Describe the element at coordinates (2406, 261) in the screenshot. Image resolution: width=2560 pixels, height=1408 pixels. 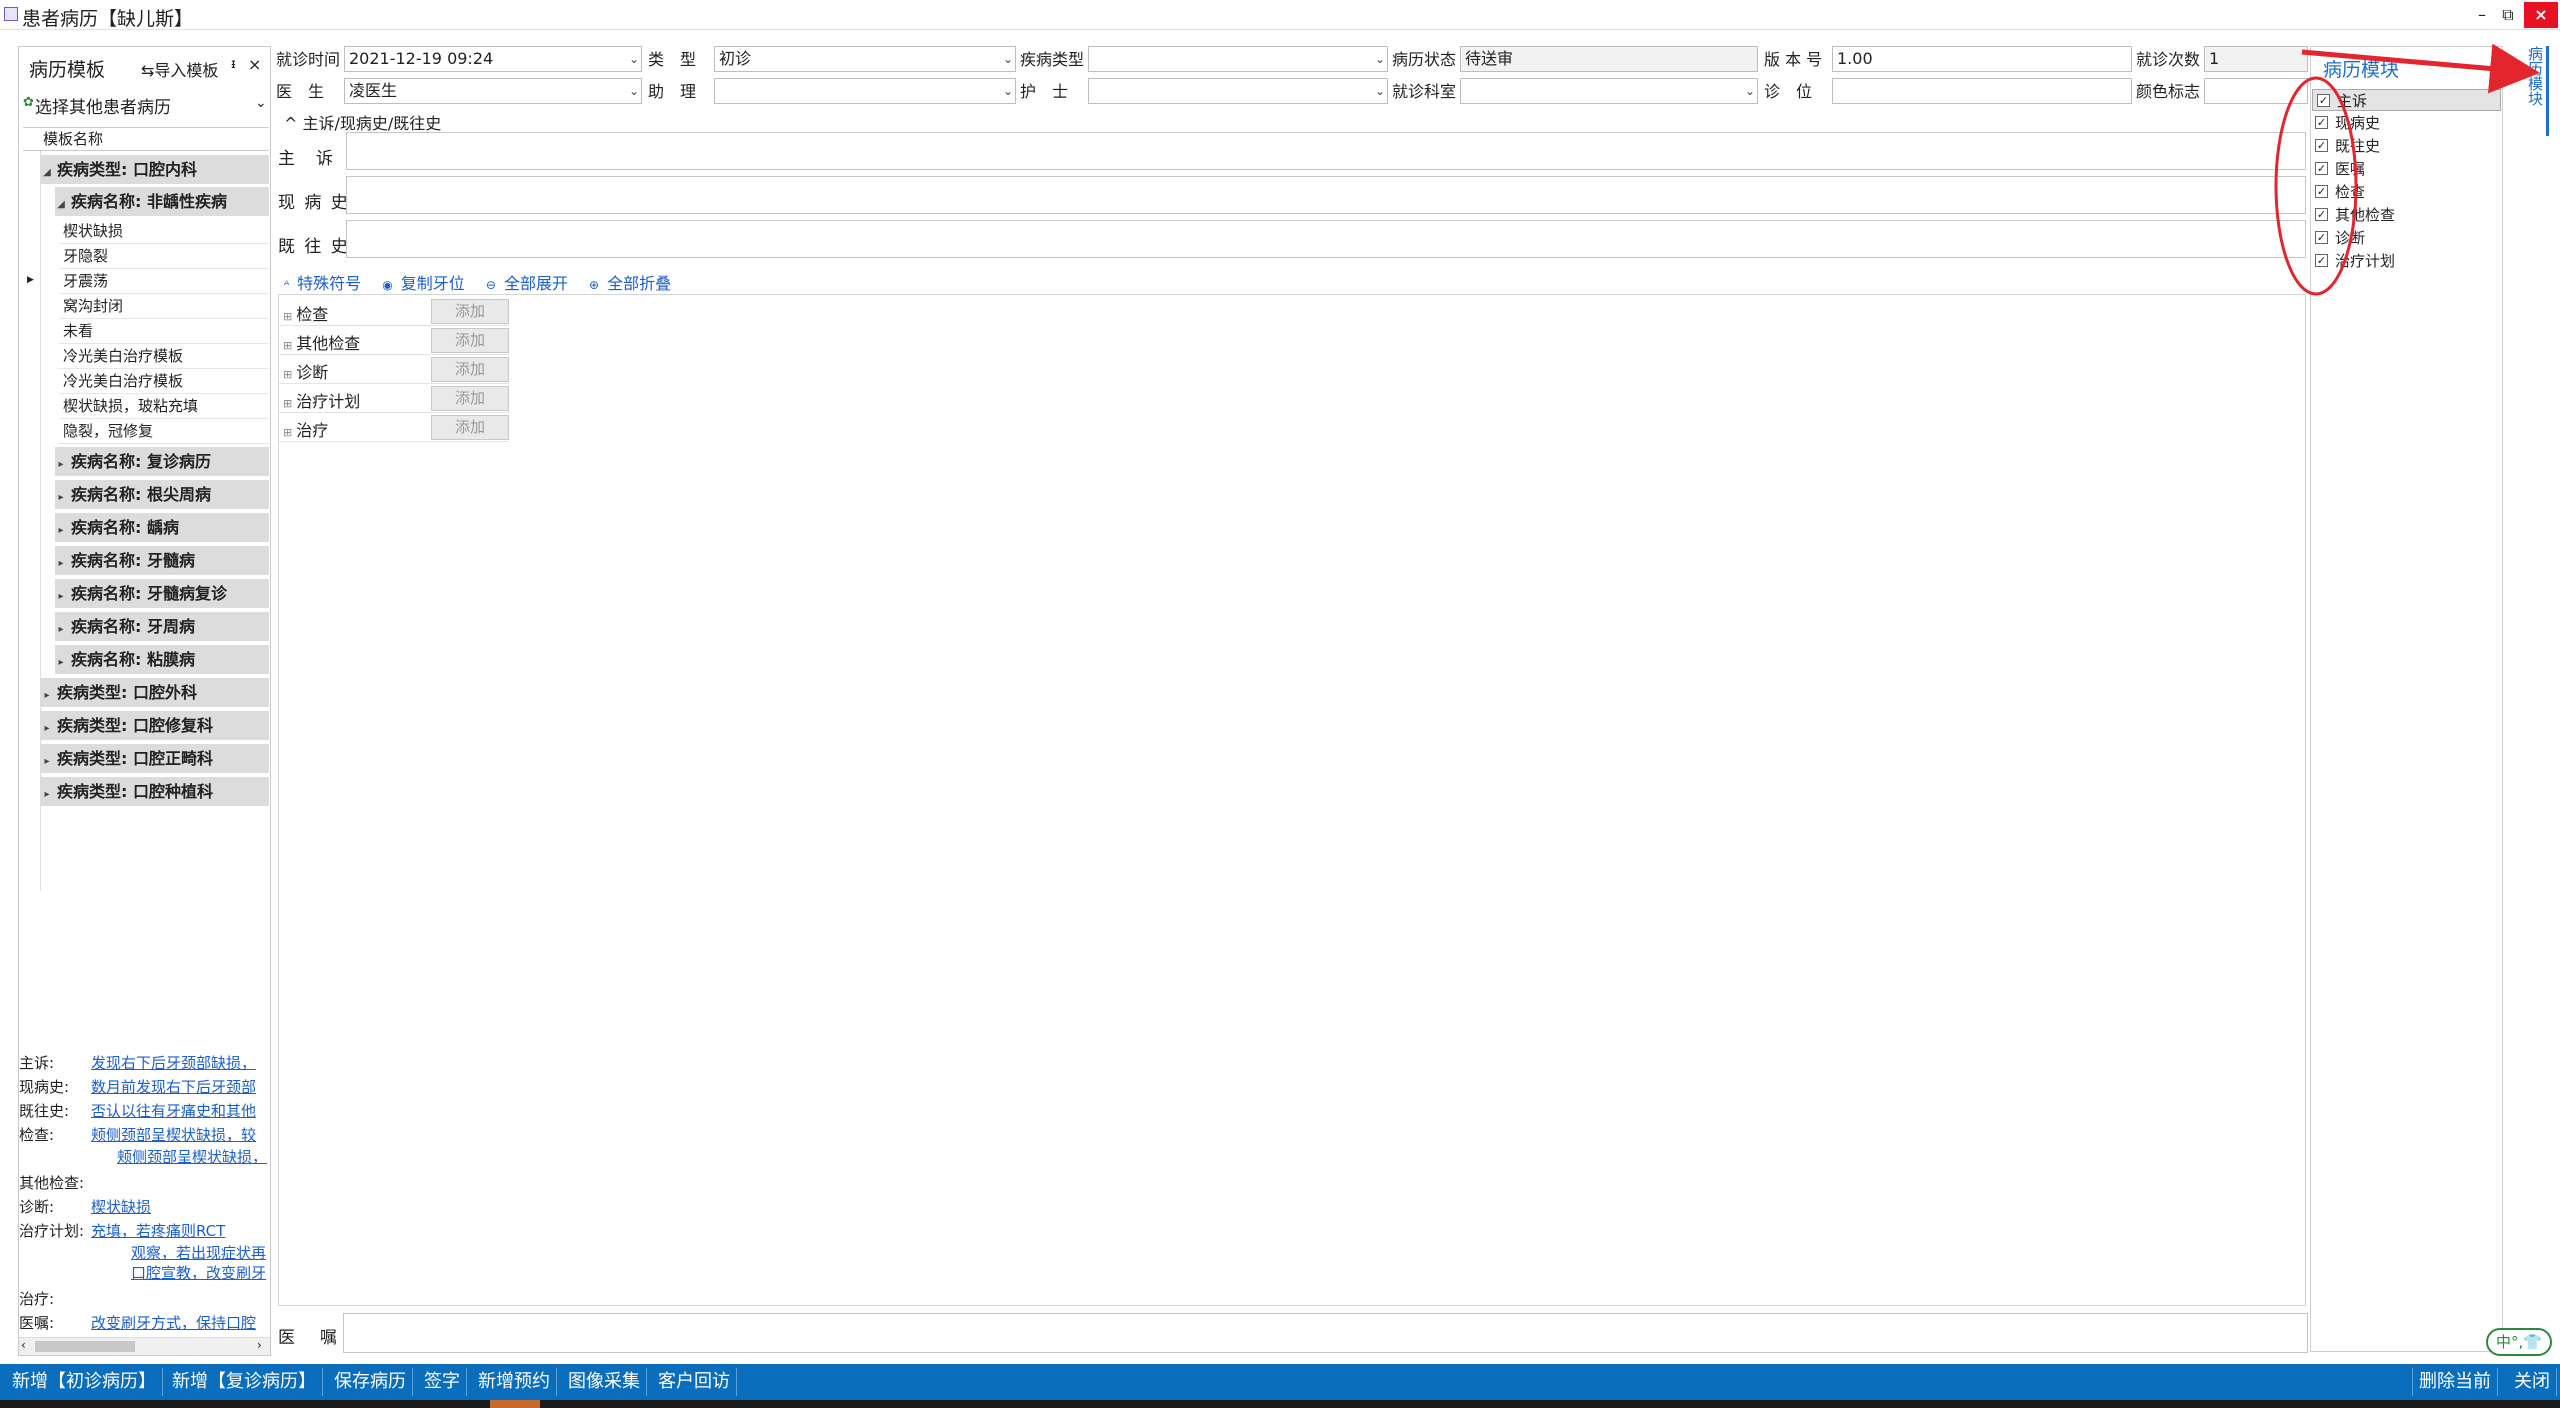
I see `module-checkbox-plan: ✓ 治疗计划` at that location.